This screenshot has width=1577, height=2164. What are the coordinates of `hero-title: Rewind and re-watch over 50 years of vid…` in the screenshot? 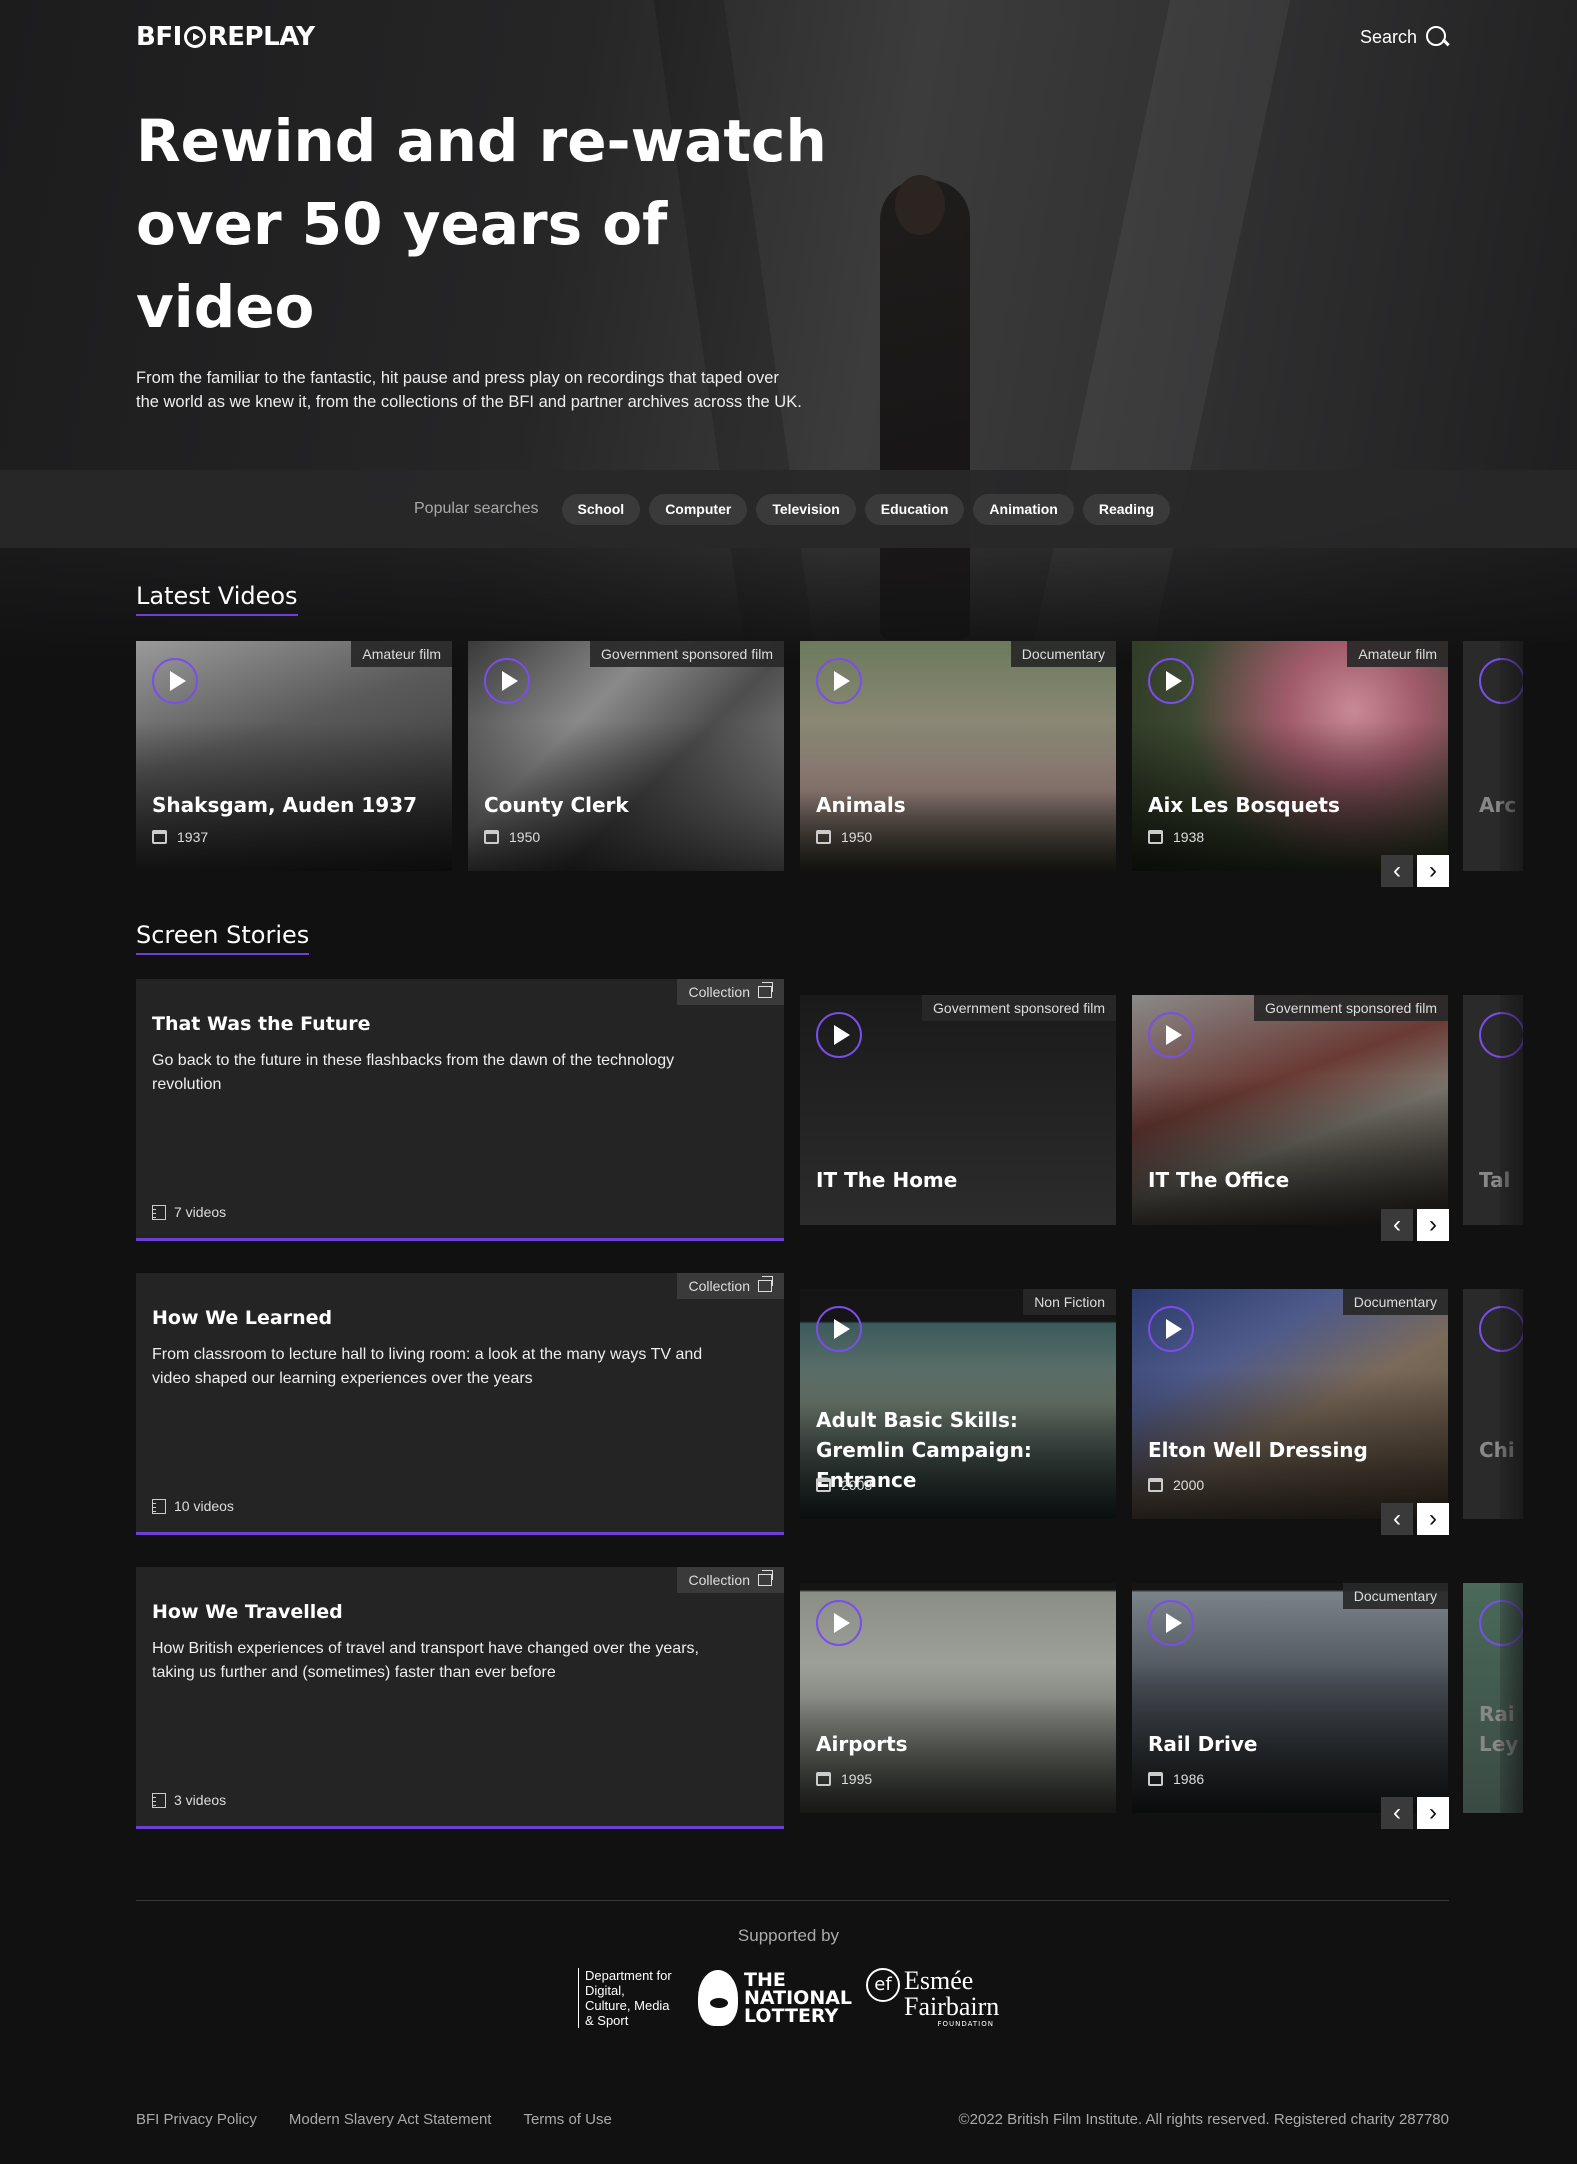 It's located at (481, 224).